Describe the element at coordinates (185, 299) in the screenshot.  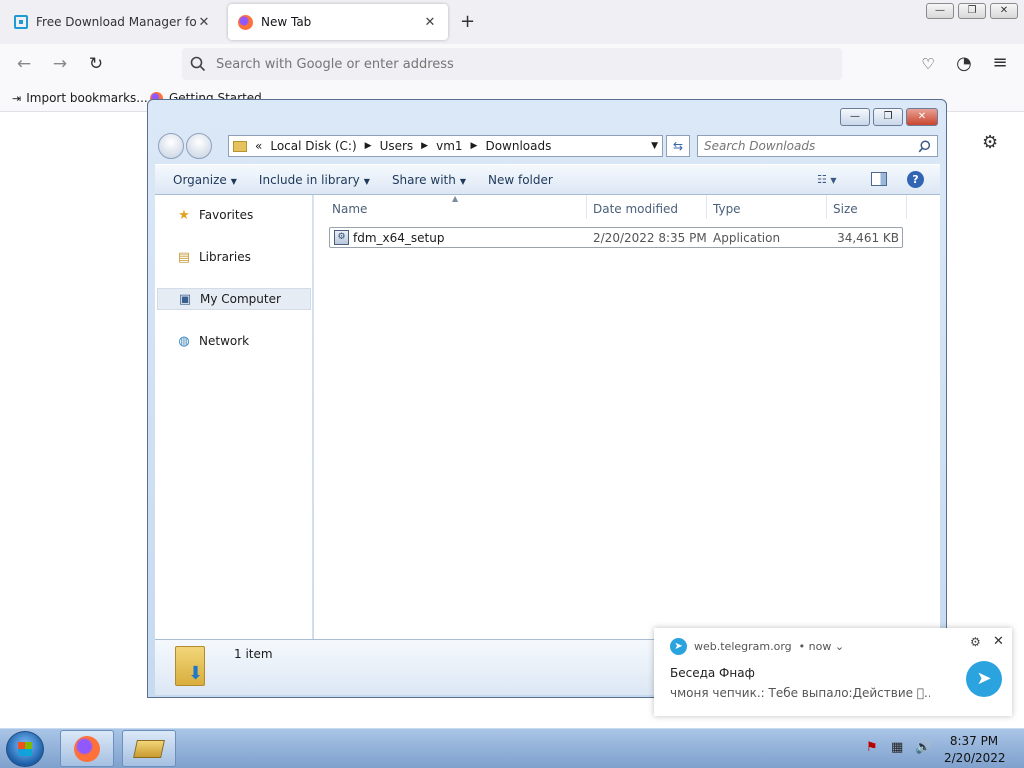
I see `computer-icon: ▣` at that location.